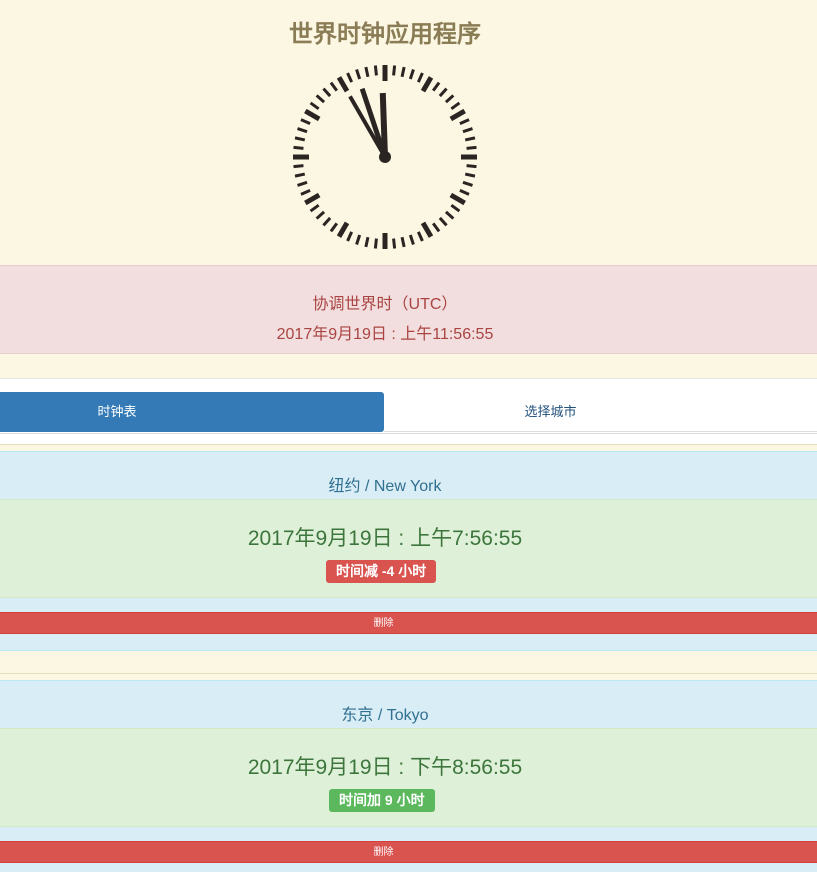  I want to click on tab-divider, so click(408, 433).